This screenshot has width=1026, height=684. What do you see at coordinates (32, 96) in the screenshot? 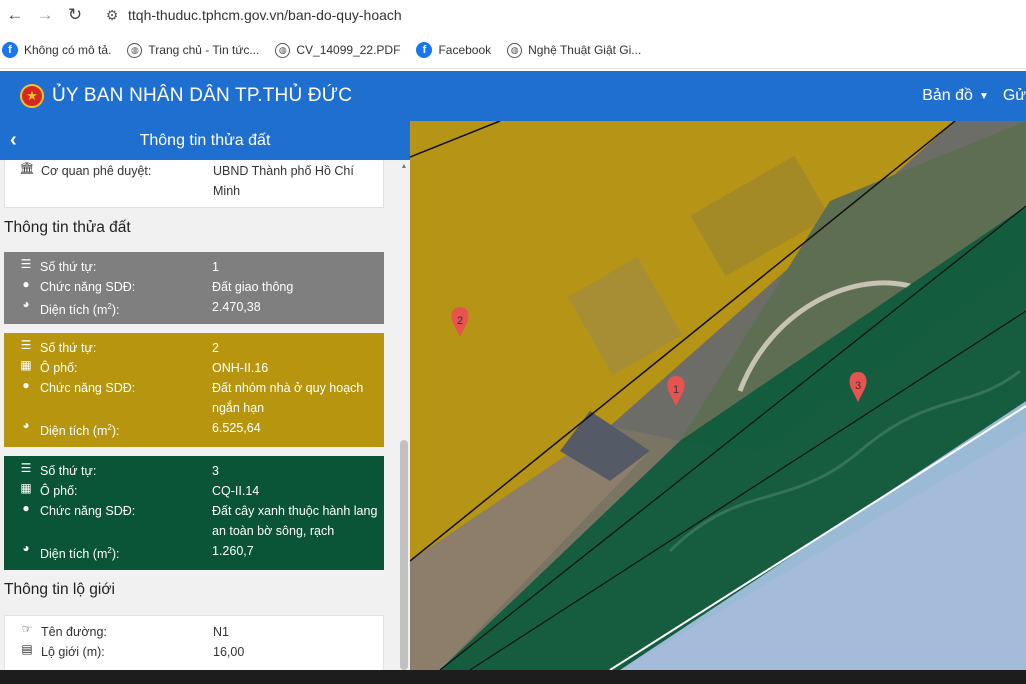
I see `national-emblem-icon: ★` at bounding box center [32, 96].